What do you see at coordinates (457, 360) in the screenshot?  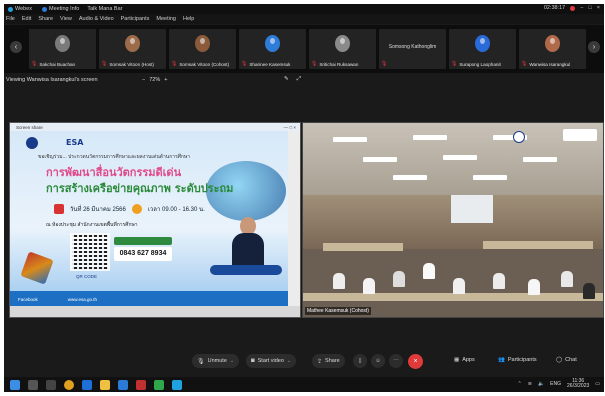 I see `apps-icon: ▦` at bounding box center [457, 360].